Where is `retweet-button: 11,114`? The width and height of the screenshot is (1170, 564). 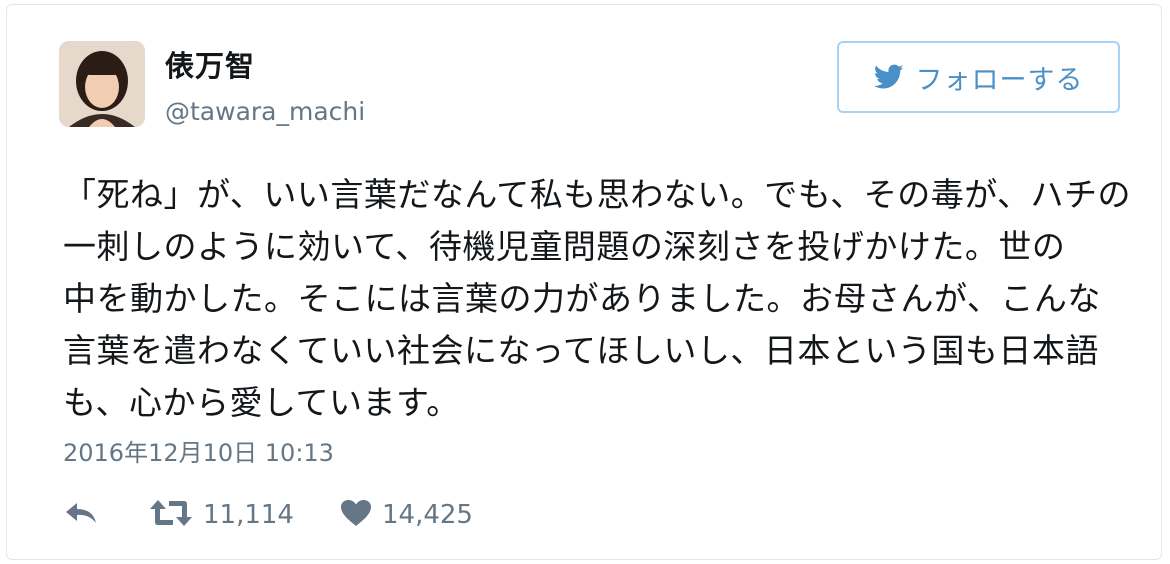 retweet-button: 11,114 is located at coordinates (221, 515).